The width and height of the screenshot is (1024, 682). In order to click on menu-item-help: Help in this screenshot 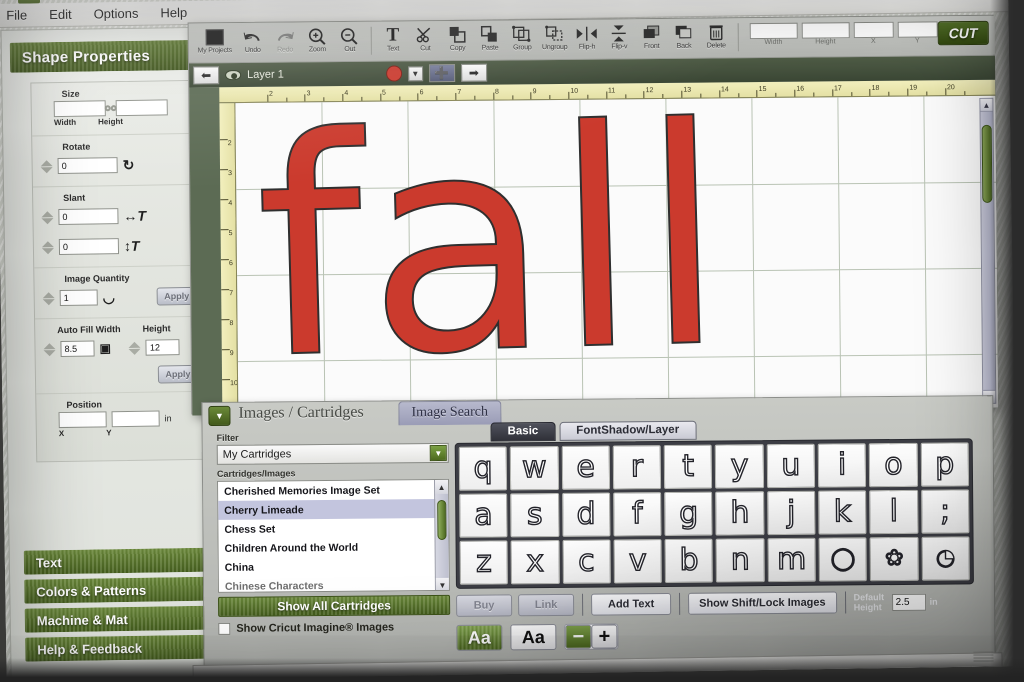, I will do `click(173, 12)`.